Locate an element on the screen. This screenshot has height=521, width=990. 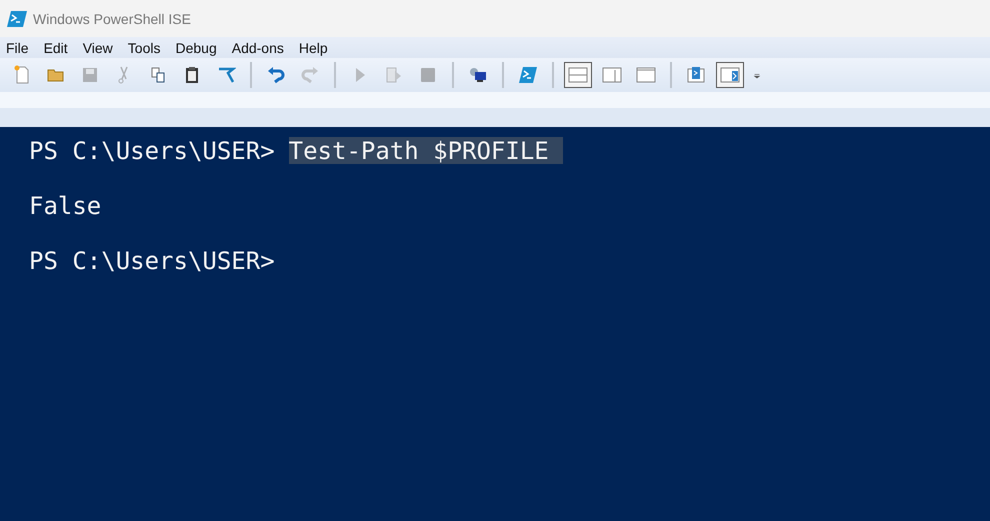
menu-item: Add-ons is located at coordinates (258, 48).